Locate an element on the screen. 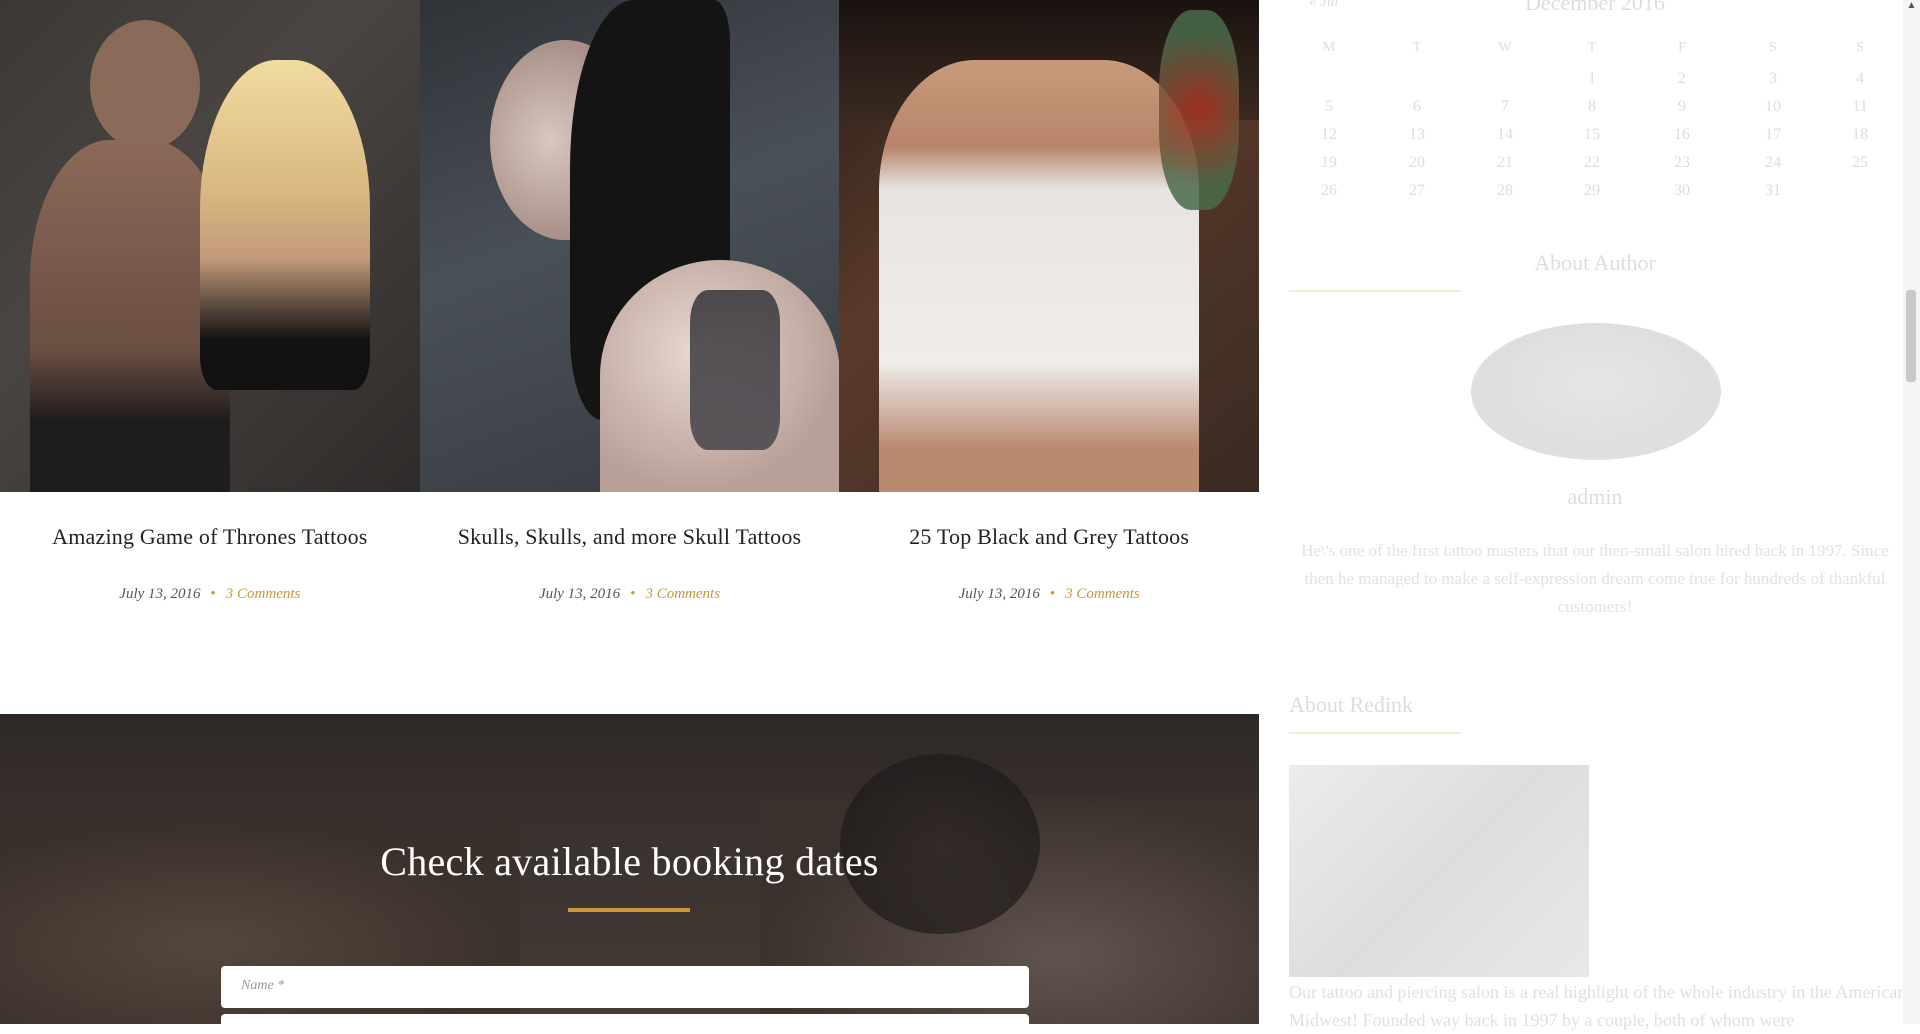 This screenshot has height=1034, width=1920. calendar-weekday: M is located at coordinates (1329, 47).